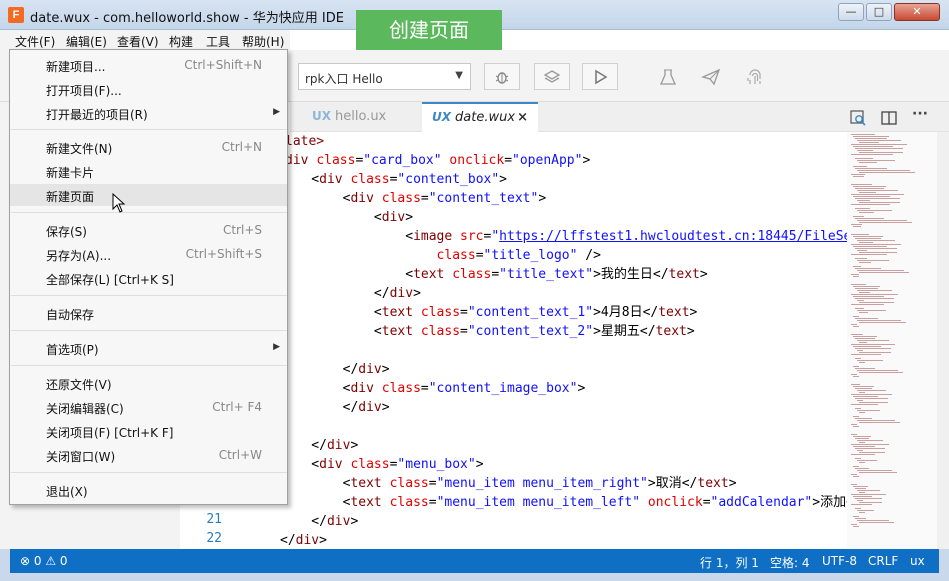 The image size is (949, 581). I want to click on maximize-button: □, so click(879, 12).